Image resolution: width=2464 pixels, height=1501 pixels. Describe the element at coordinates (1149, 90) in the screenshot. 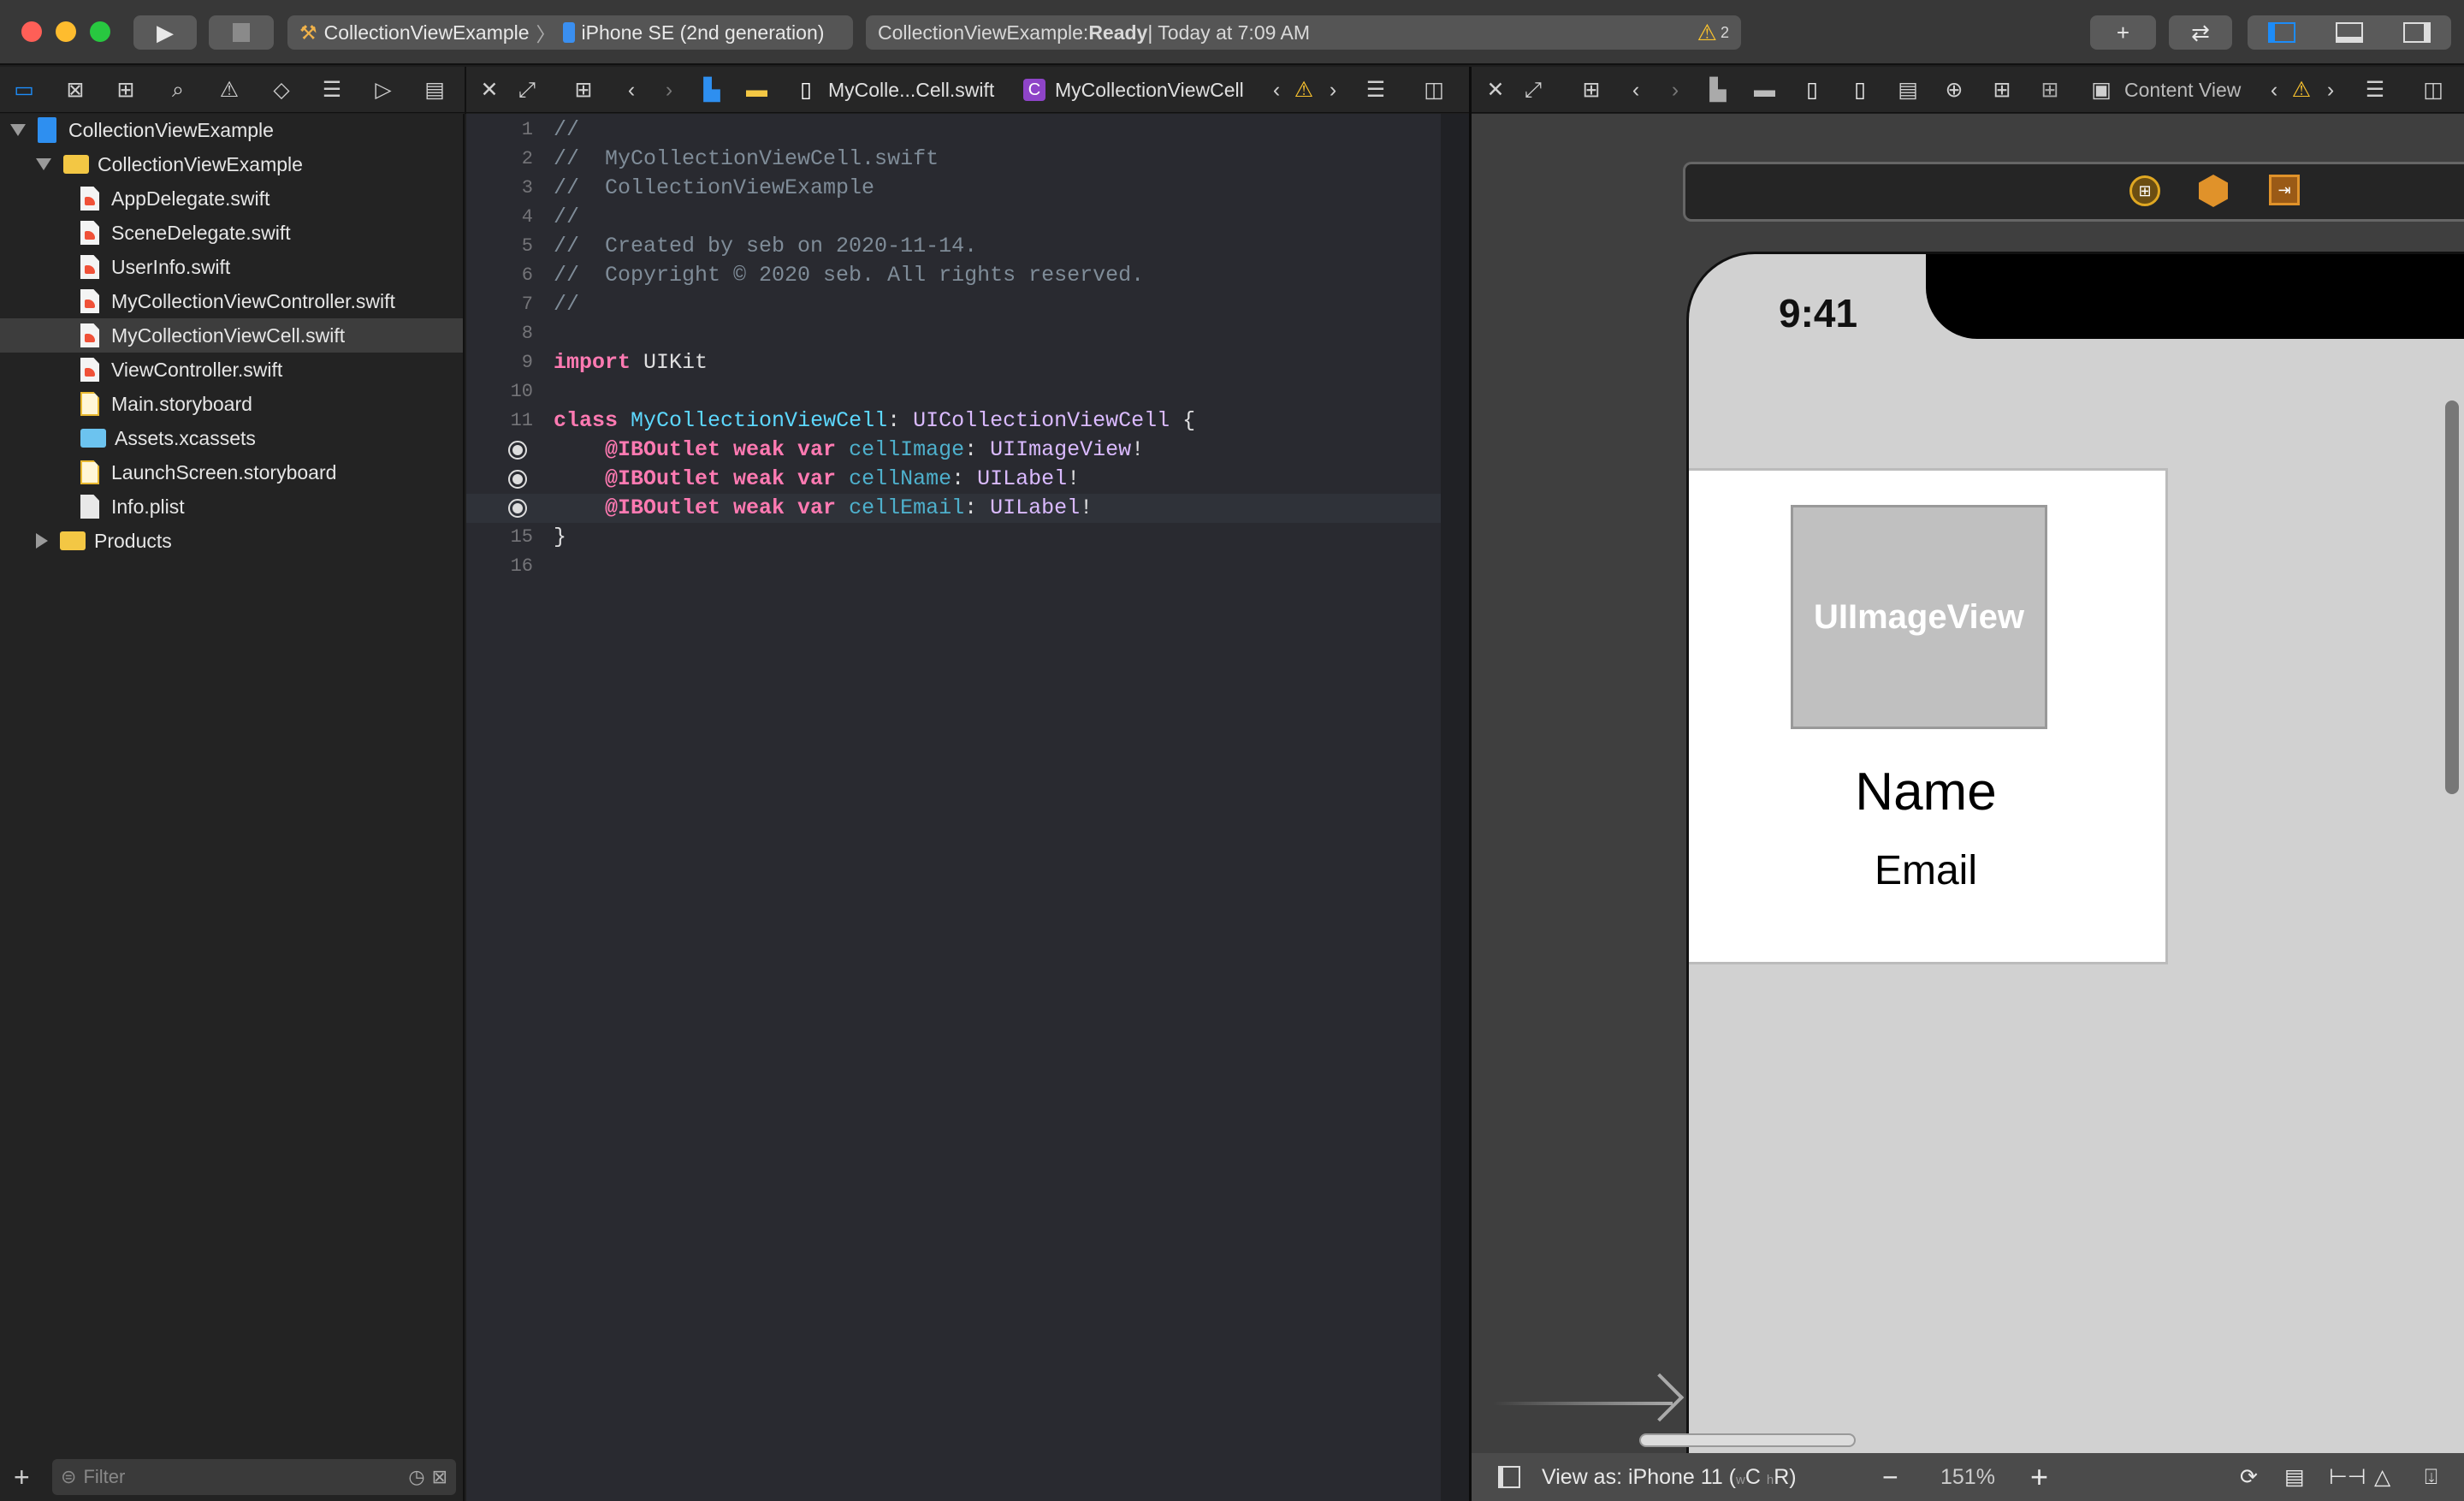

I see `jumpbar-symbol: MyCollectionViewCell` at that location.